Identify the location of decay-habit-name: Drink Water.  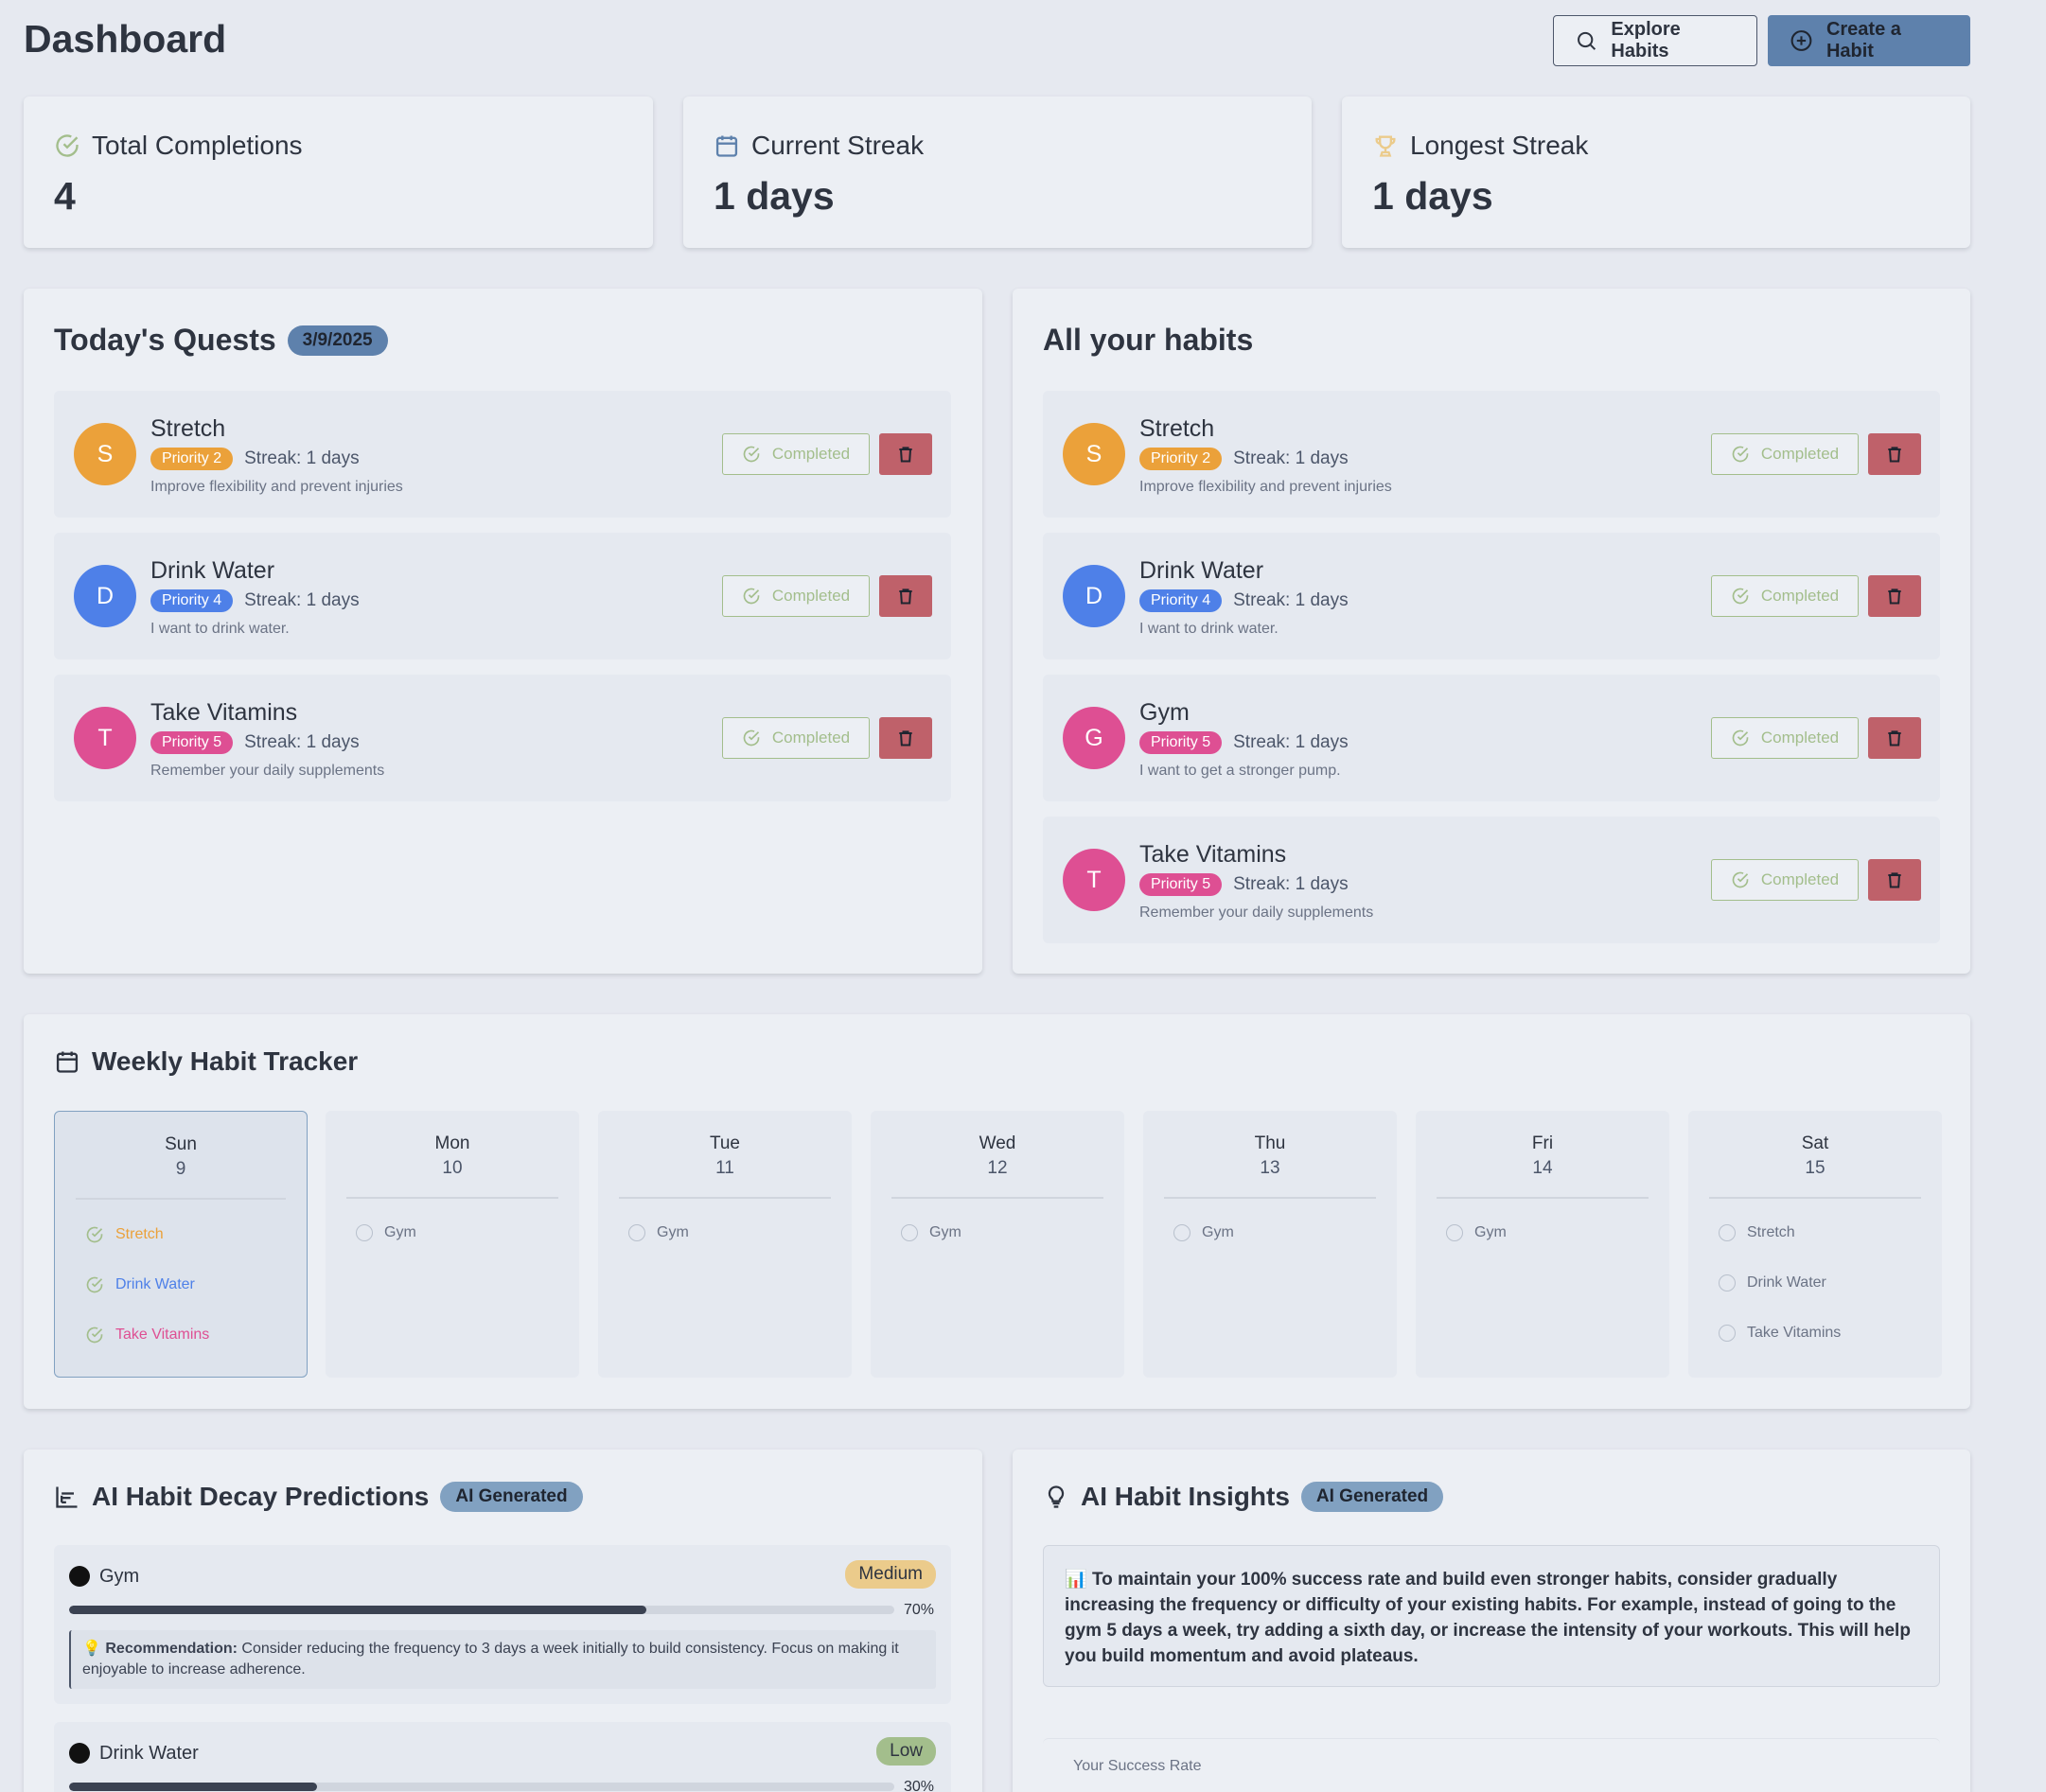
(149, 1753).